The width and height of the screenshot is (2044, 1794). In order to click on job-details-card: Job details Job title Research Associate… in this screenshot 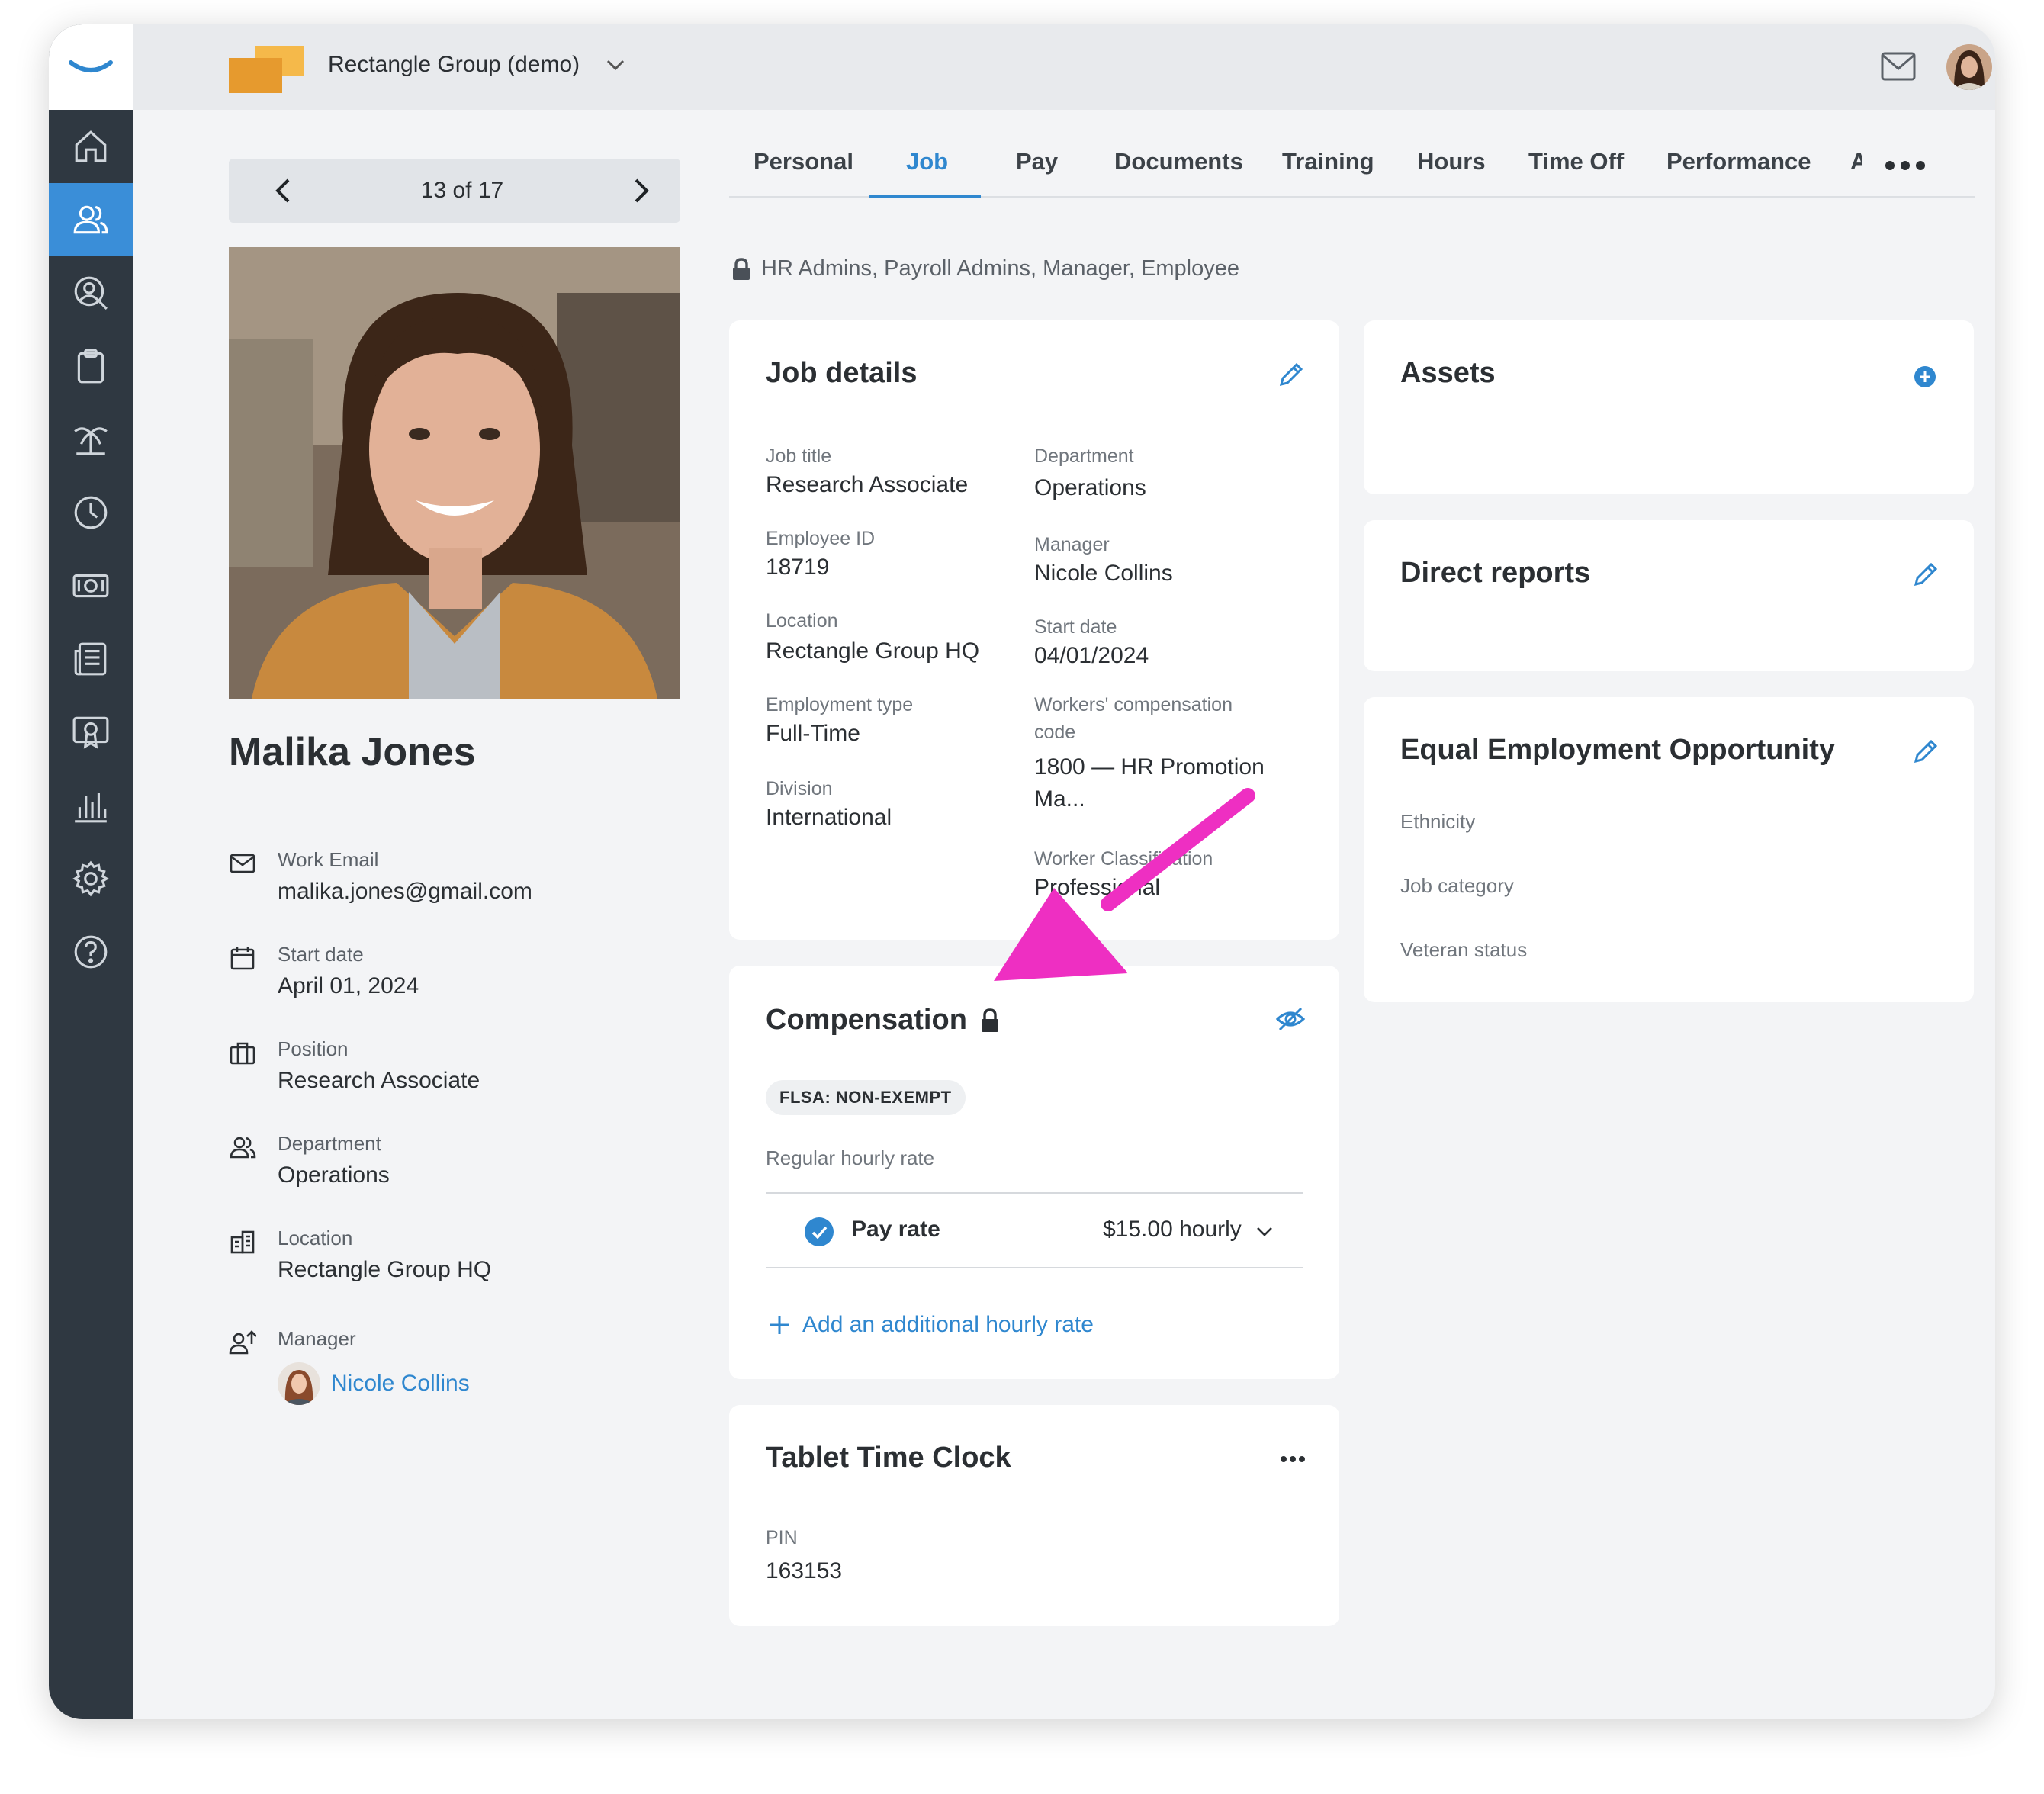, I will do `click(1034, 630)`.